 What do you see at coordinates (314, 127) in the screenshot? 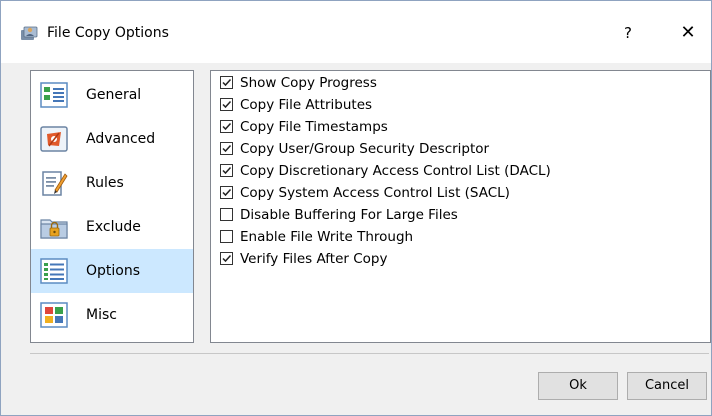
I see `option-label: Copy File Timestamps` at bounding box center [314, 127].